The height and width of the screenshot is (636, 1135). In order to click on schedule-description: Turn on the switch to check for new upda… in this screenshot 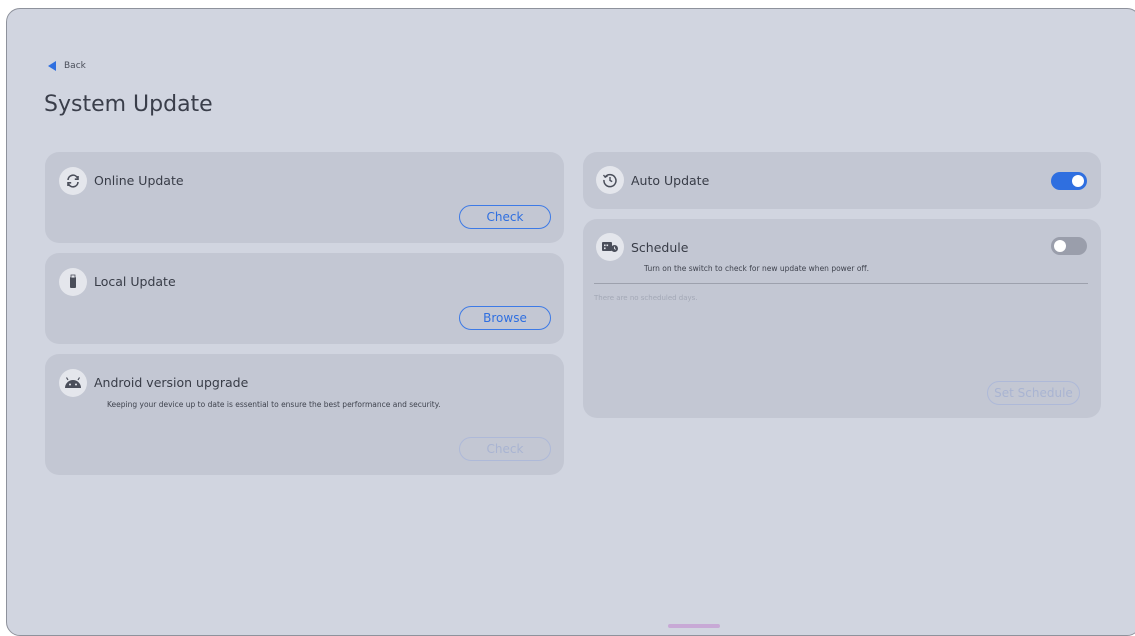, I will do `click(757, 268)`.